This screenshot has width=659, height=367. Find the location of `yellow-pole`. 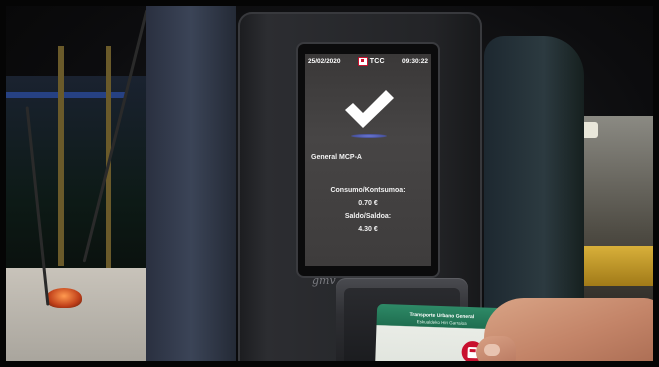

yellow-pole is located at coordinates (61, 156).